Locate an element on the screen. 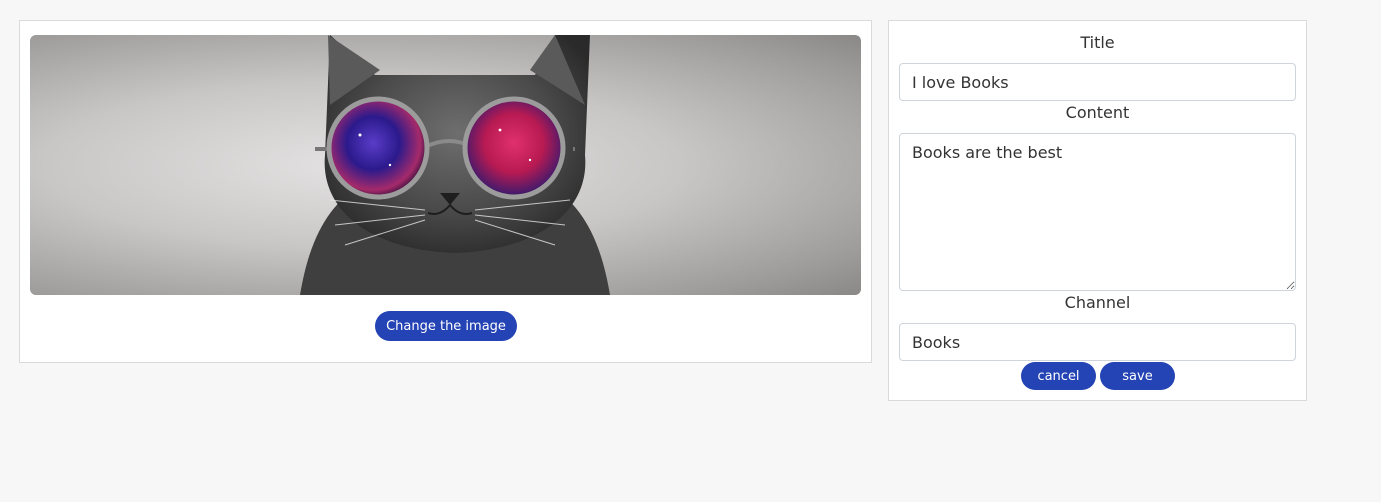 Image resolution: width=1381 pixels, height=502 pixels. cancel-button: cancel is located at coordinates (1058, 376).